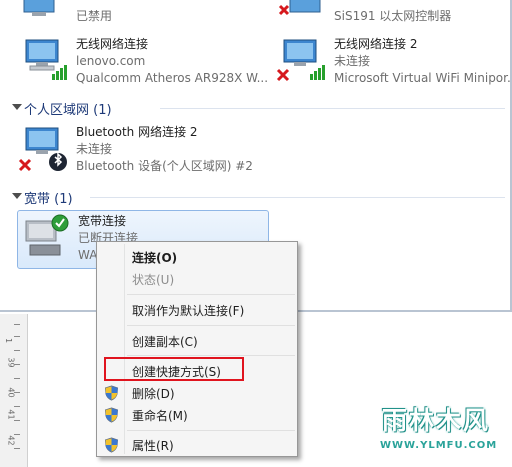  I want to click on menu-item-delete: 删除(D), so click(197, 393).